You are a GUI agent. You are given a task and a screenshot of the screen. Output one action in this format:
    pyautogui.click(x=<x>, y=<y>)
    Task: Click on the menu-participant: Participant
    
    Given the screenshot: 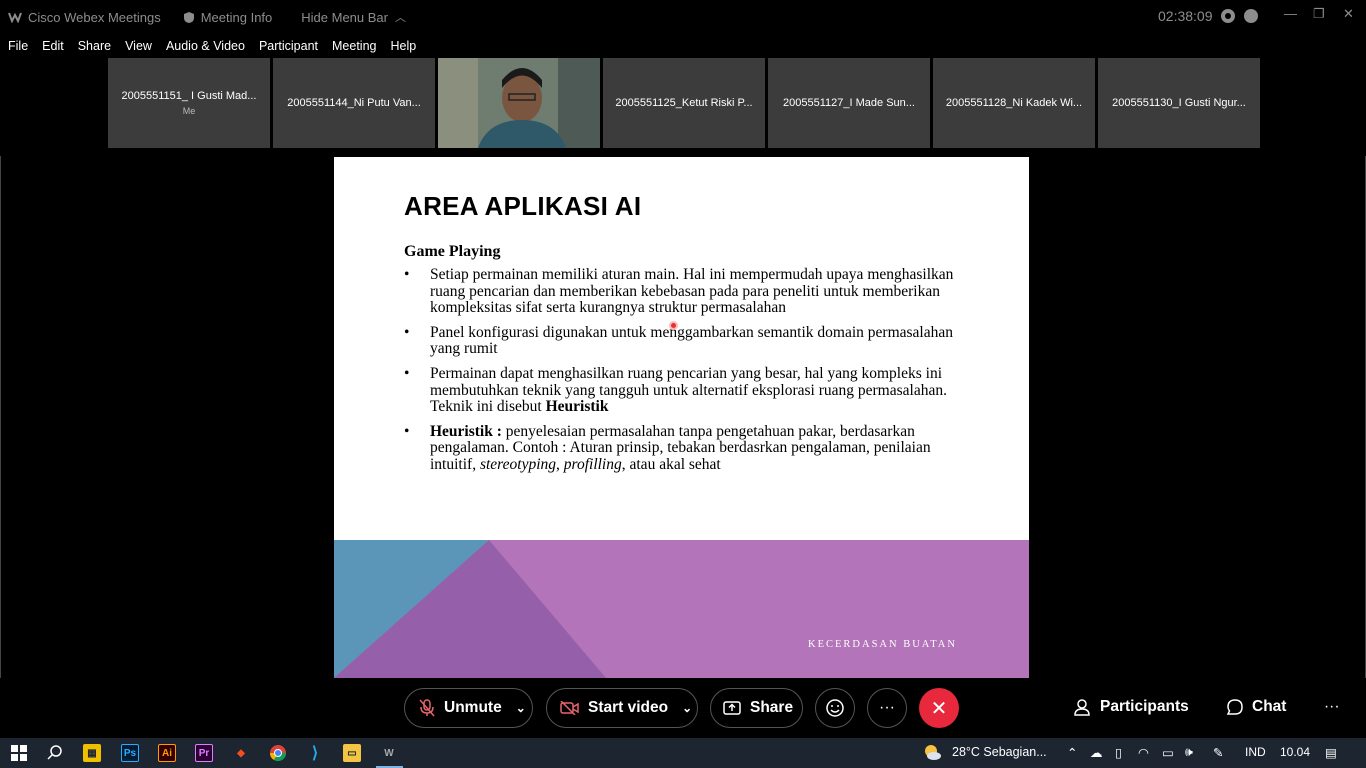 What is the action you would take?
    pyautogui.click(x=288, y=46)
    